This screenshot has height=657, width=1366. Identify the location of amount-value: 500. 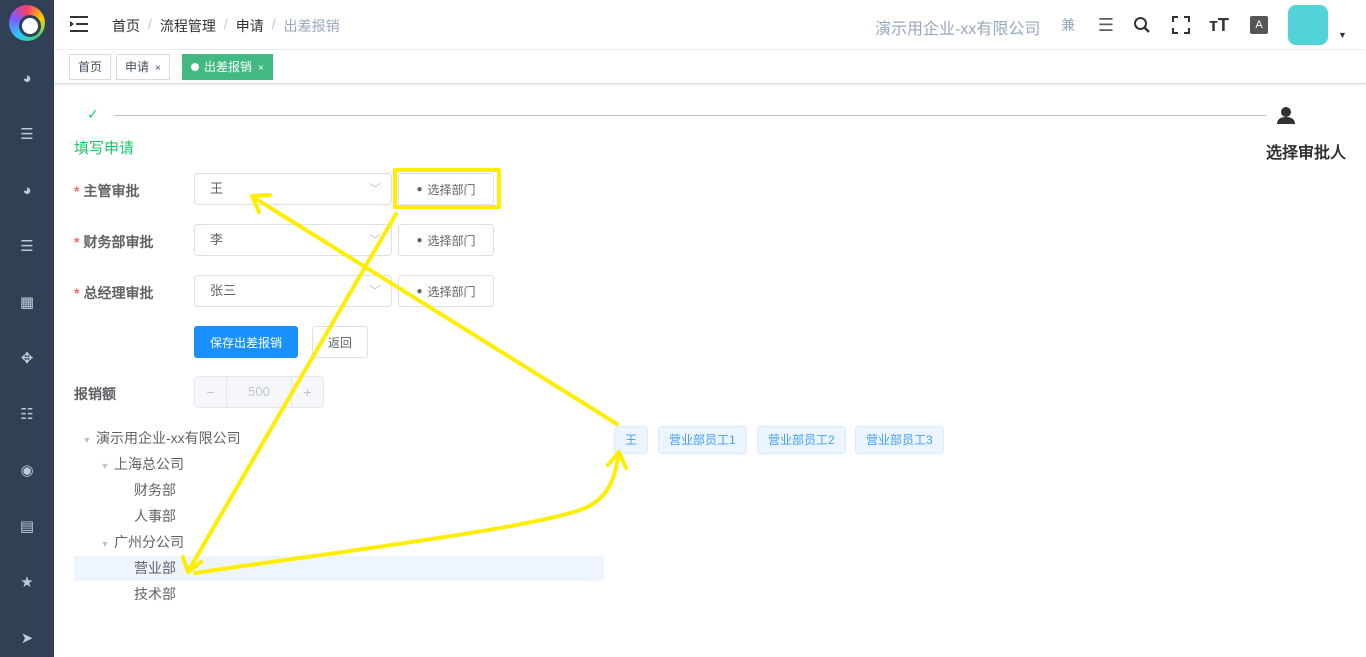
(259, 392).